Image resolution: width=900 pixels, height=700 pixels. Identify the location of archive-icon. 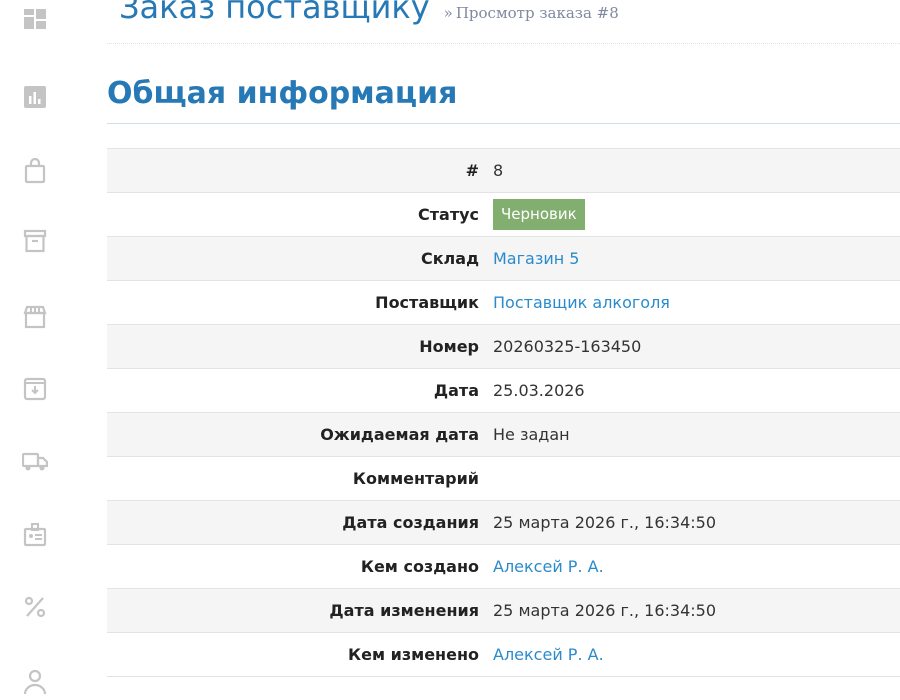
(35, 241).